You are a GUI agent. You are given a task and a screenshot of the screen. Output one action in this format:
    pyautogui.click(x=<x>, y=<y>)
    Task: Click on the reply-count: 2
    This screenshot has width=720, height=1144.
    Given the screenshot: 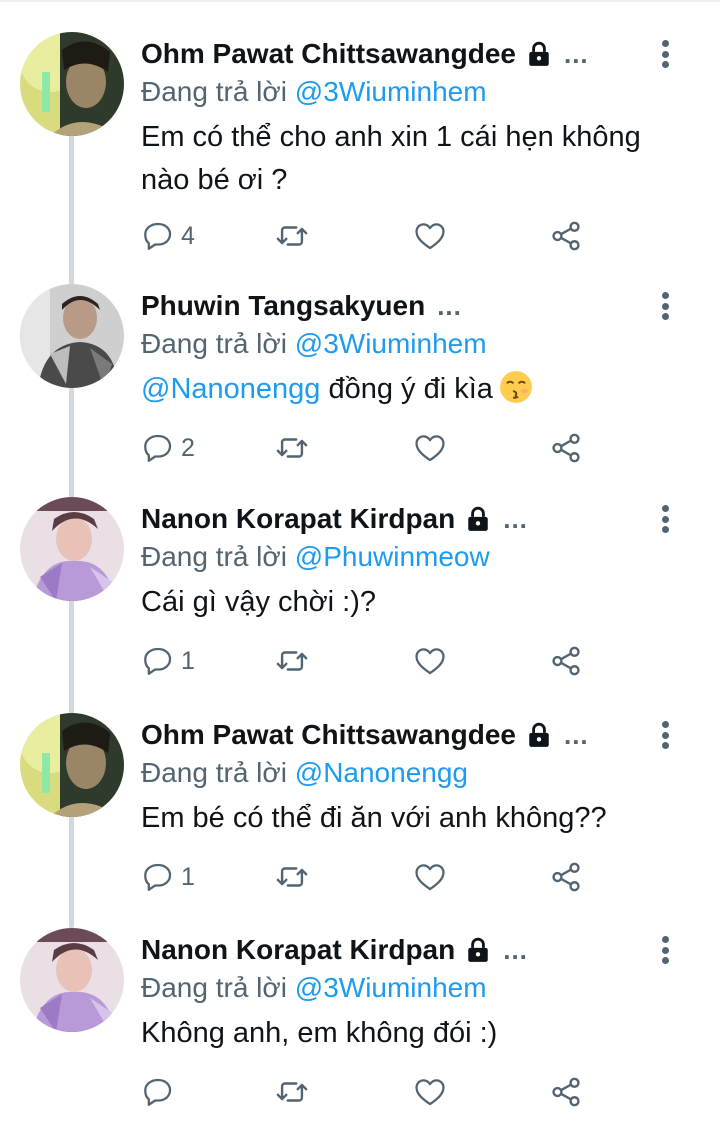 What is the action you would take?
    pyautogui.click(x=188, y=447)
    